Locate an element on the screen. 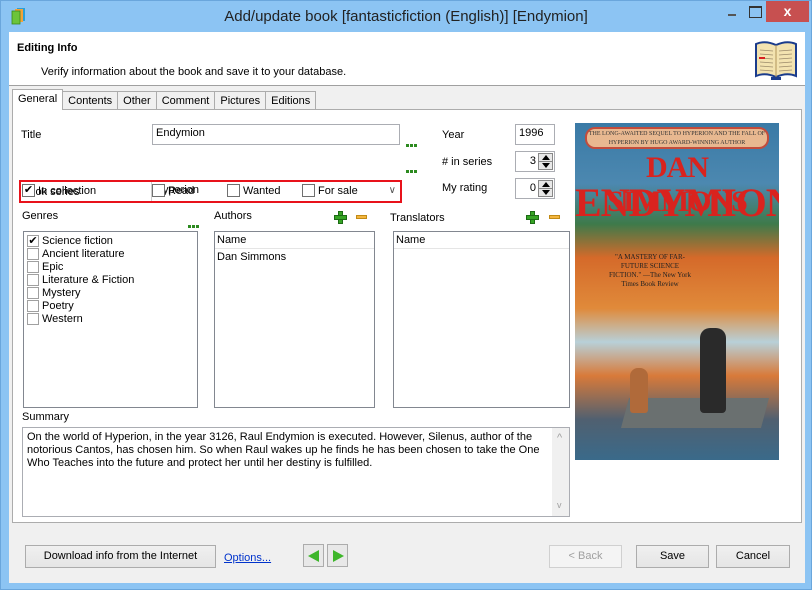  genre-item: Mystery is located at coordinates (112, 292).